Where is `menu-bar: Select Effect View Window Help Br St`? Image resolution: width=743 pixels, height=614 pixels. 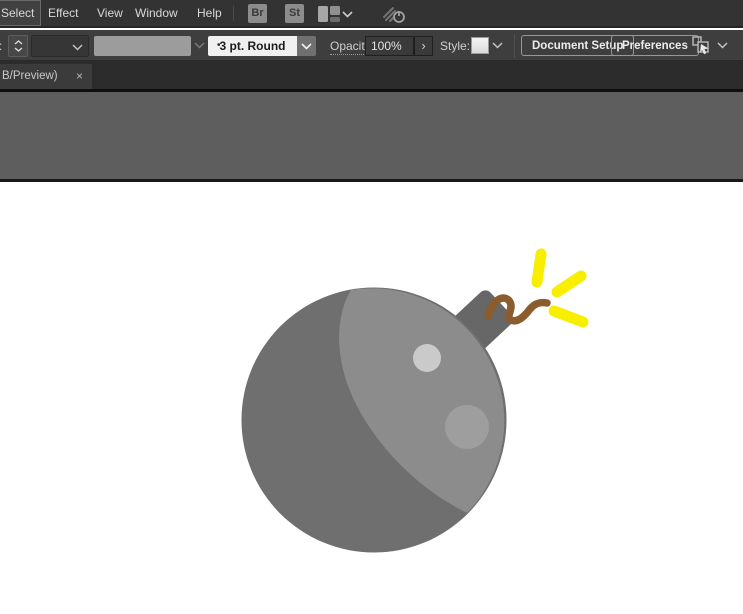 menu-bar: Select Effect View Window Help Br St is located at coordinates (371, 14).